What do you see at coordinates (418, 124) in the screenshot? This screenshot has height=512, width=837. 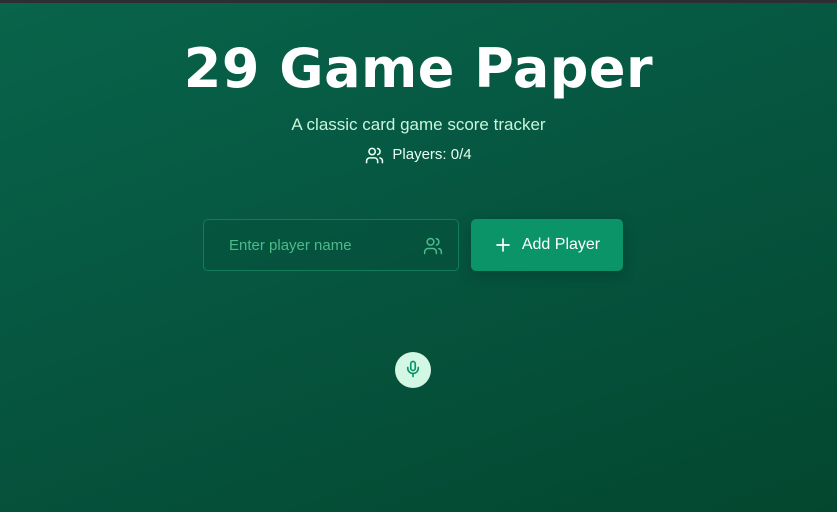 I see `page-subtitle: A classic card game score tracker` at bounding box center [418, 124].